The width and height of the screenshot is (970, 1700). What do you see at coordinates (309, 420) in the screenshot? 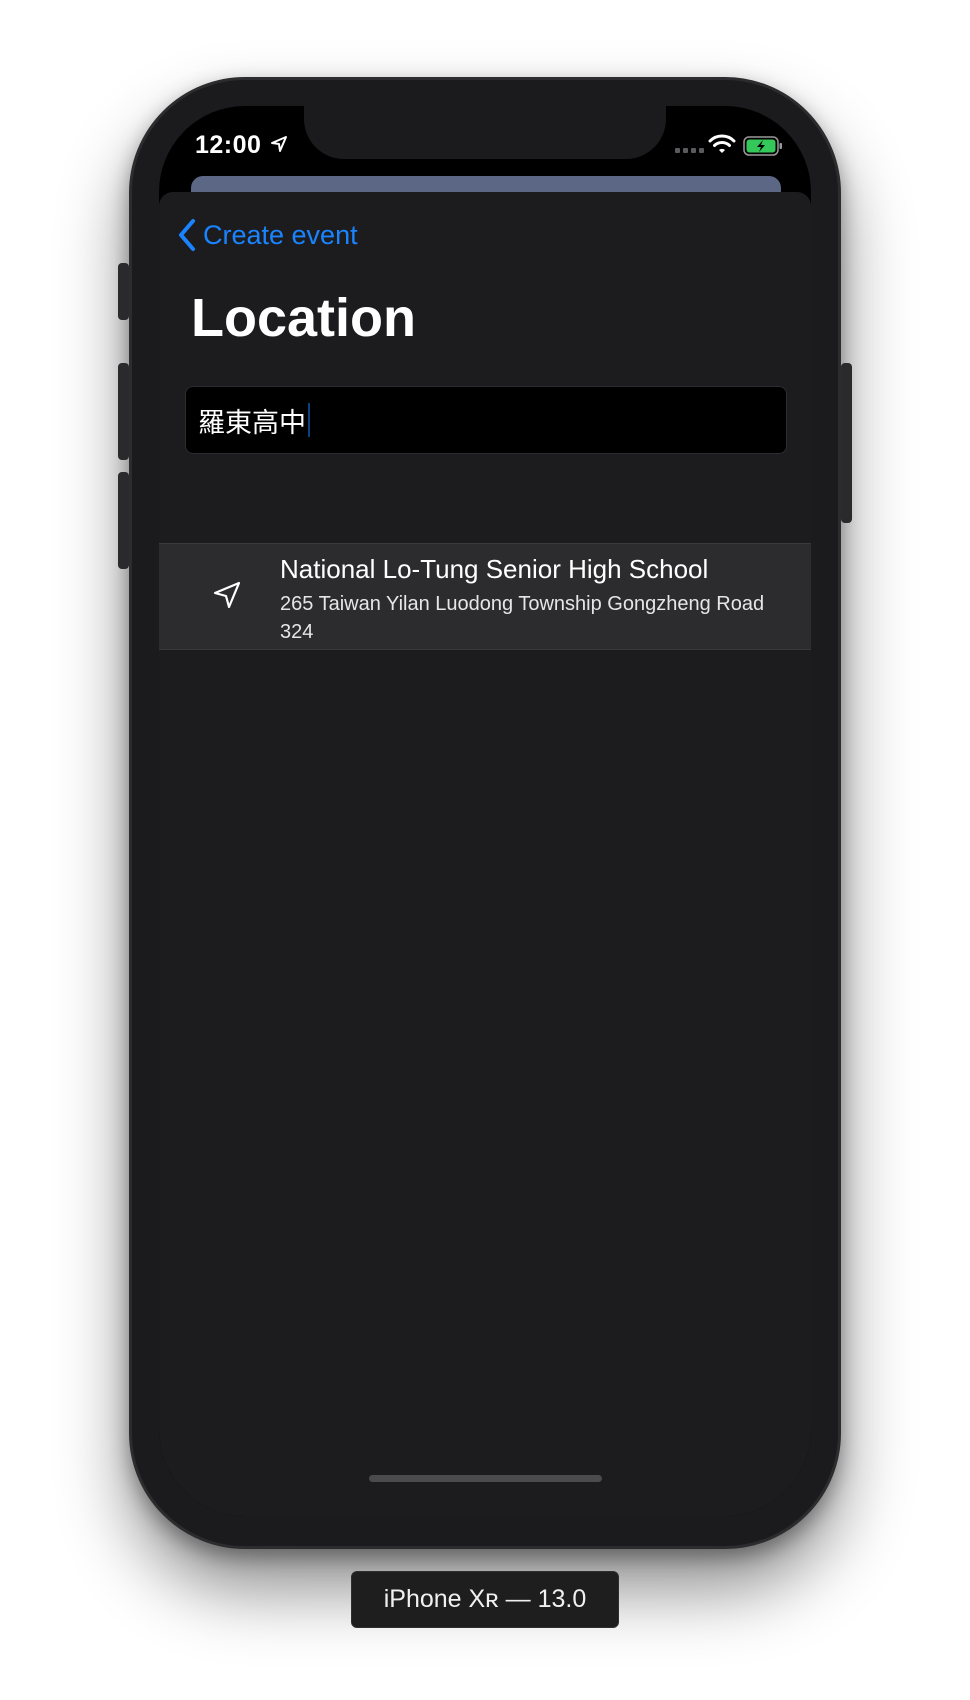
I see `text-caret` at bounding box center [309, 420].